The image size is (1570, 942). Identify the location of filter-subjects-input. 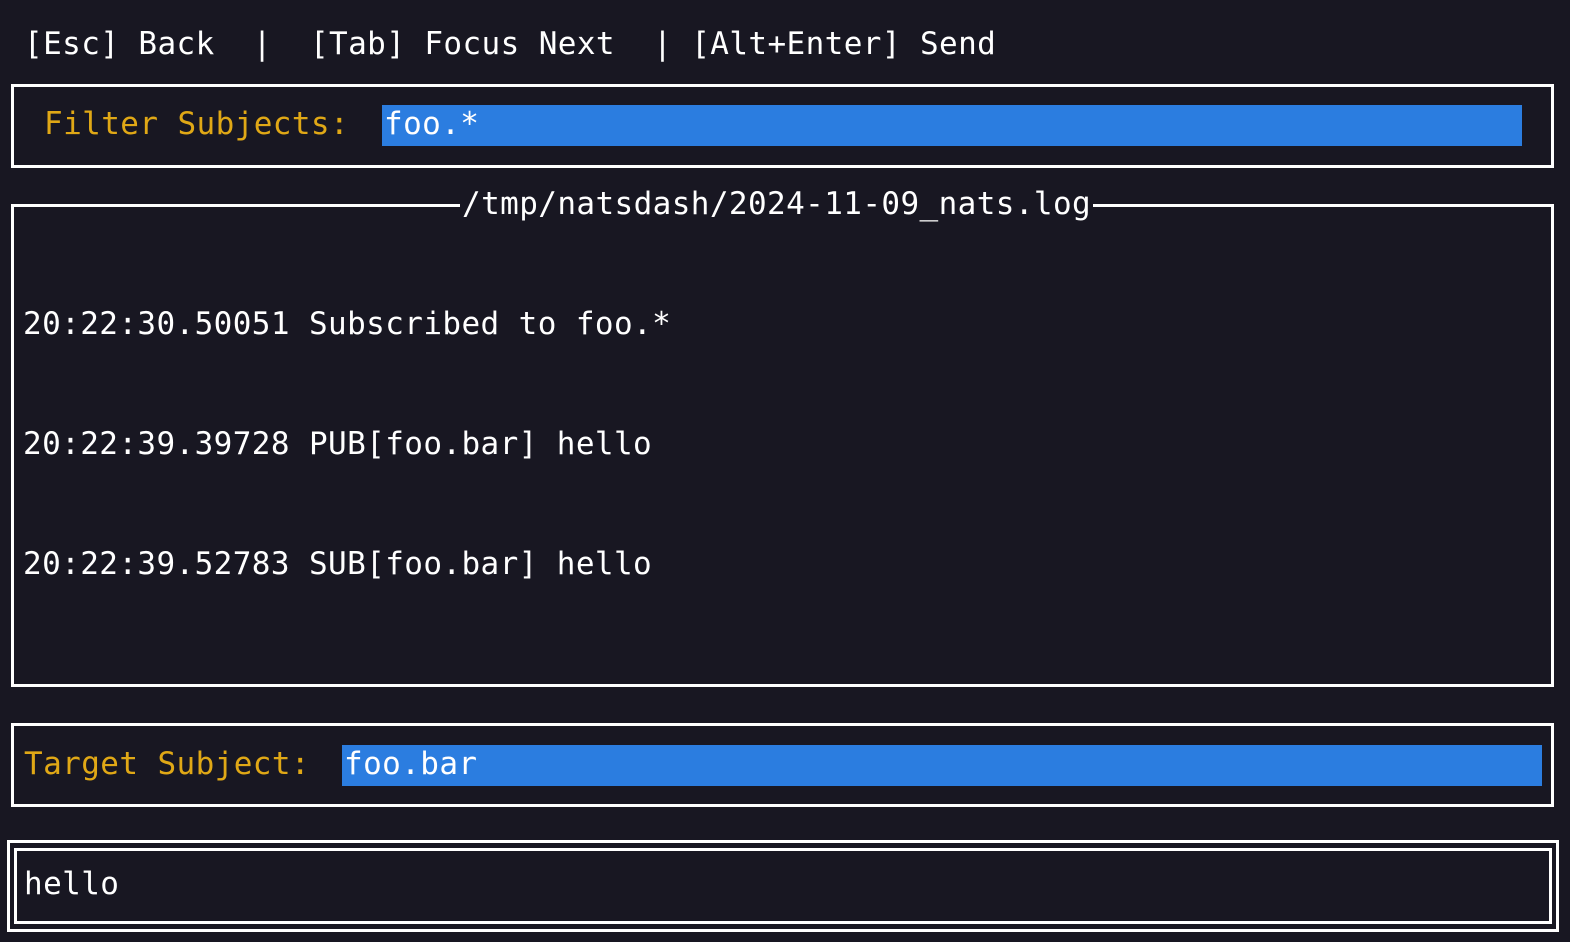
(952, 125).